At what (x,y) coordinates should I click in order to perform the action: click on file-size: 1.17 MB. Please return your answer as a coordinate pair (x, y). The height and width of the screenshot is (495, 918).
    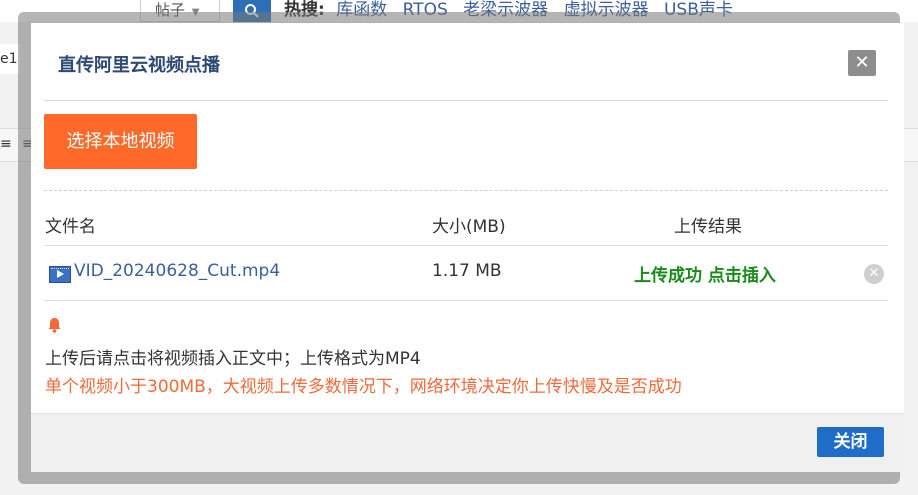
    Looking at the image, I should click on (467, 271).